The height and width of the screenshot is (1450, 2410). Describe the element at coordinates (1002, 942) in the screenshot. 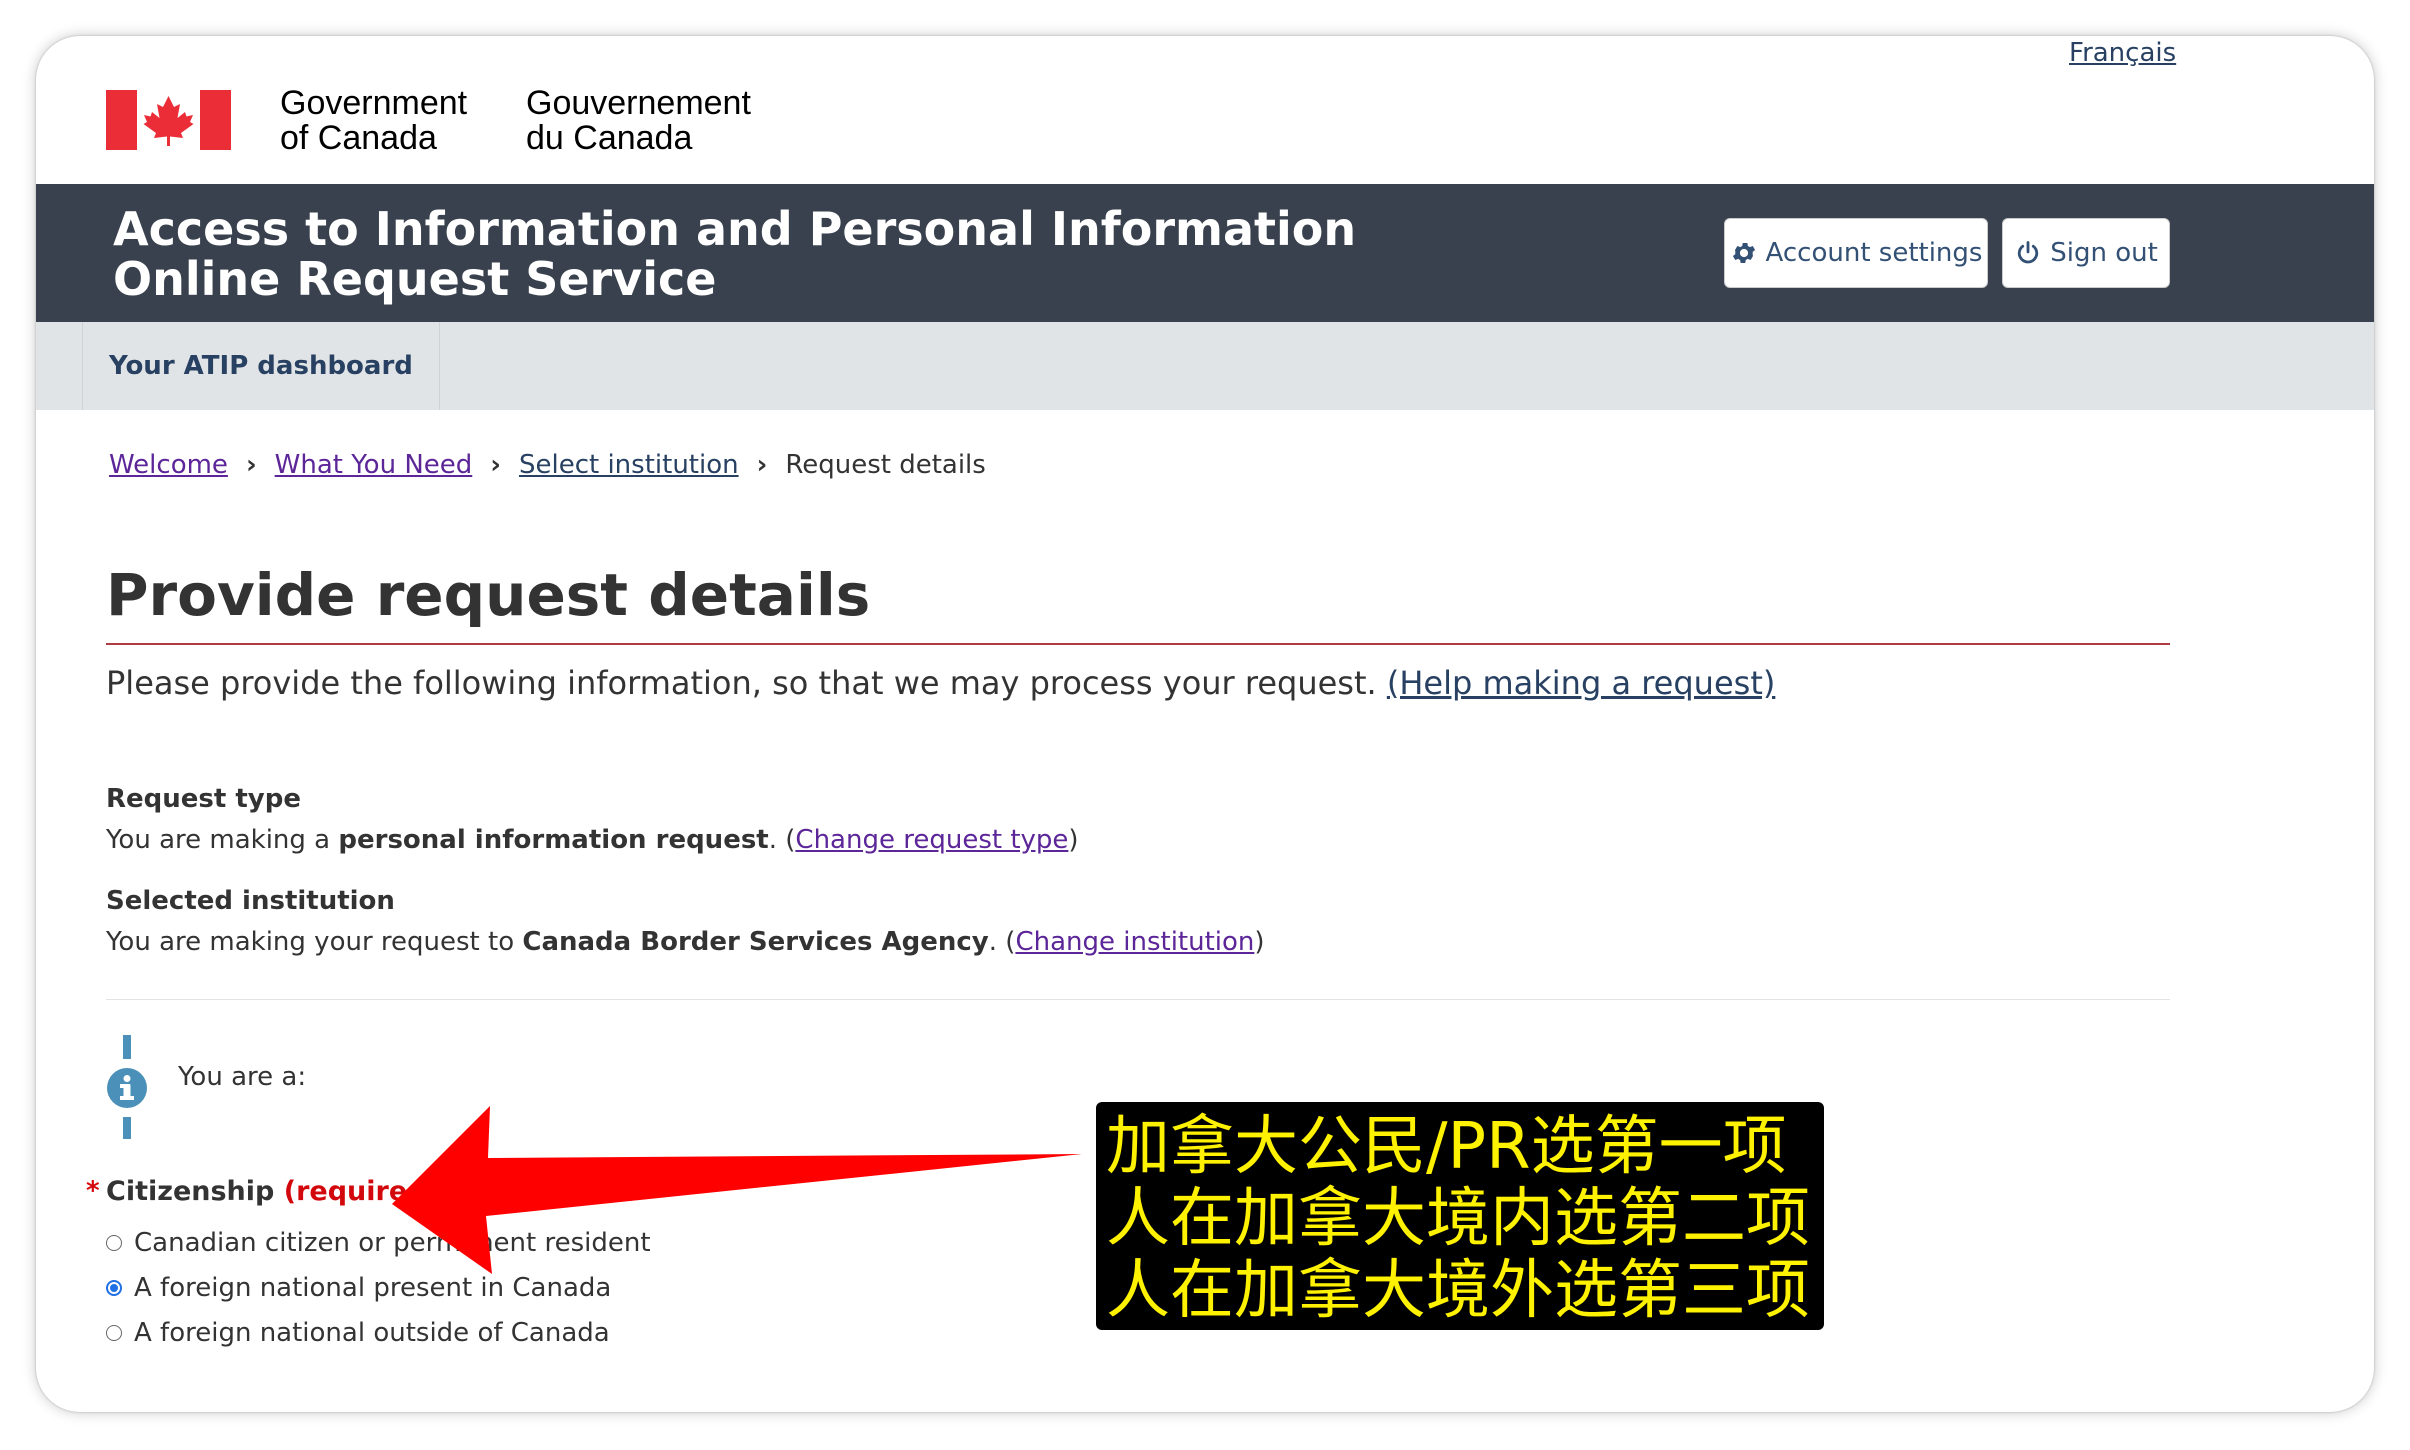

I see `institution-suffix: . (` at that location.